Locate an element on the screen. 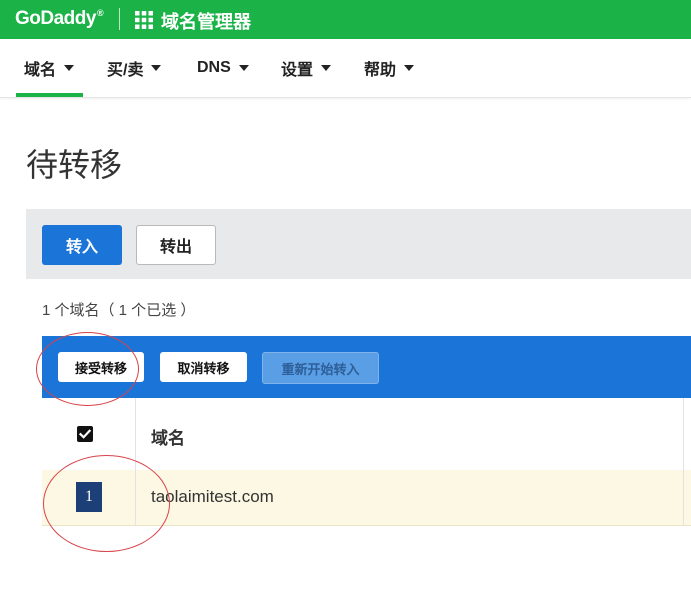  godaddy-logo: GoDaddy® is located at coordinates (59, 19).